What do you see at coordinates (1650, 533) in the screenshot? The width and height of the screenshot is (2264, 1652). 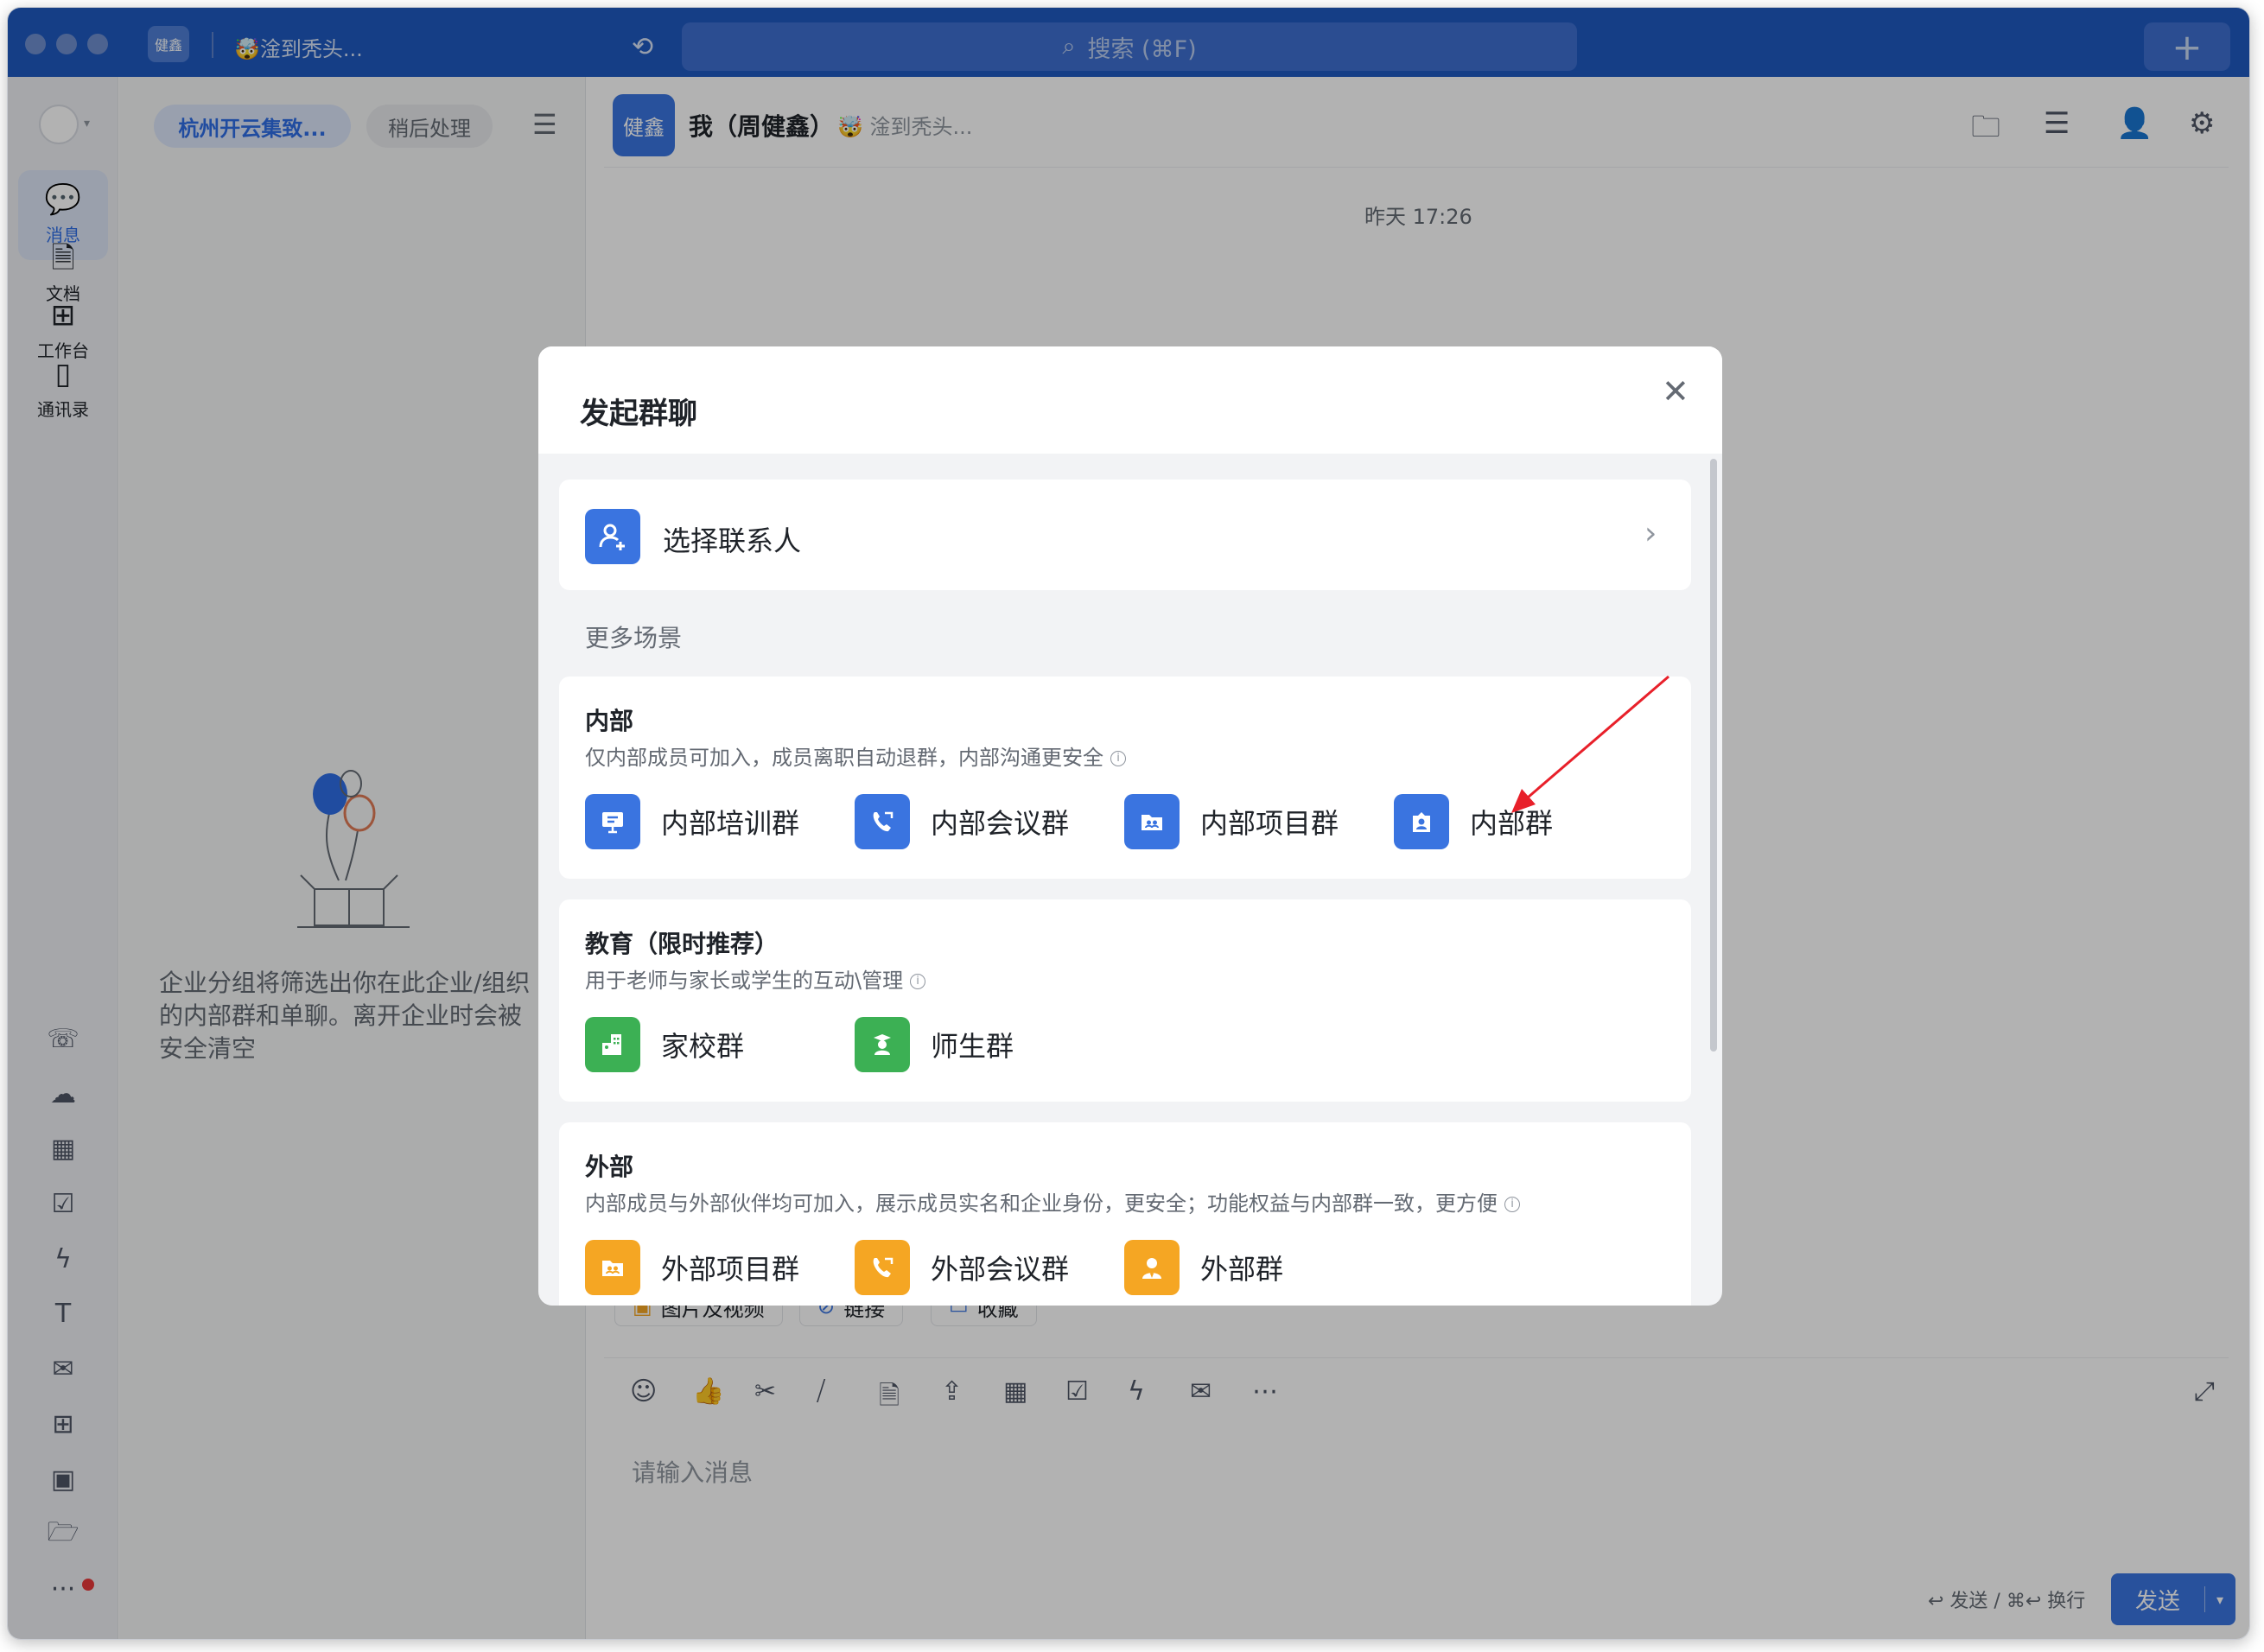 I see `chevron-right-icon: ›` at bounding box center [1650, 533].